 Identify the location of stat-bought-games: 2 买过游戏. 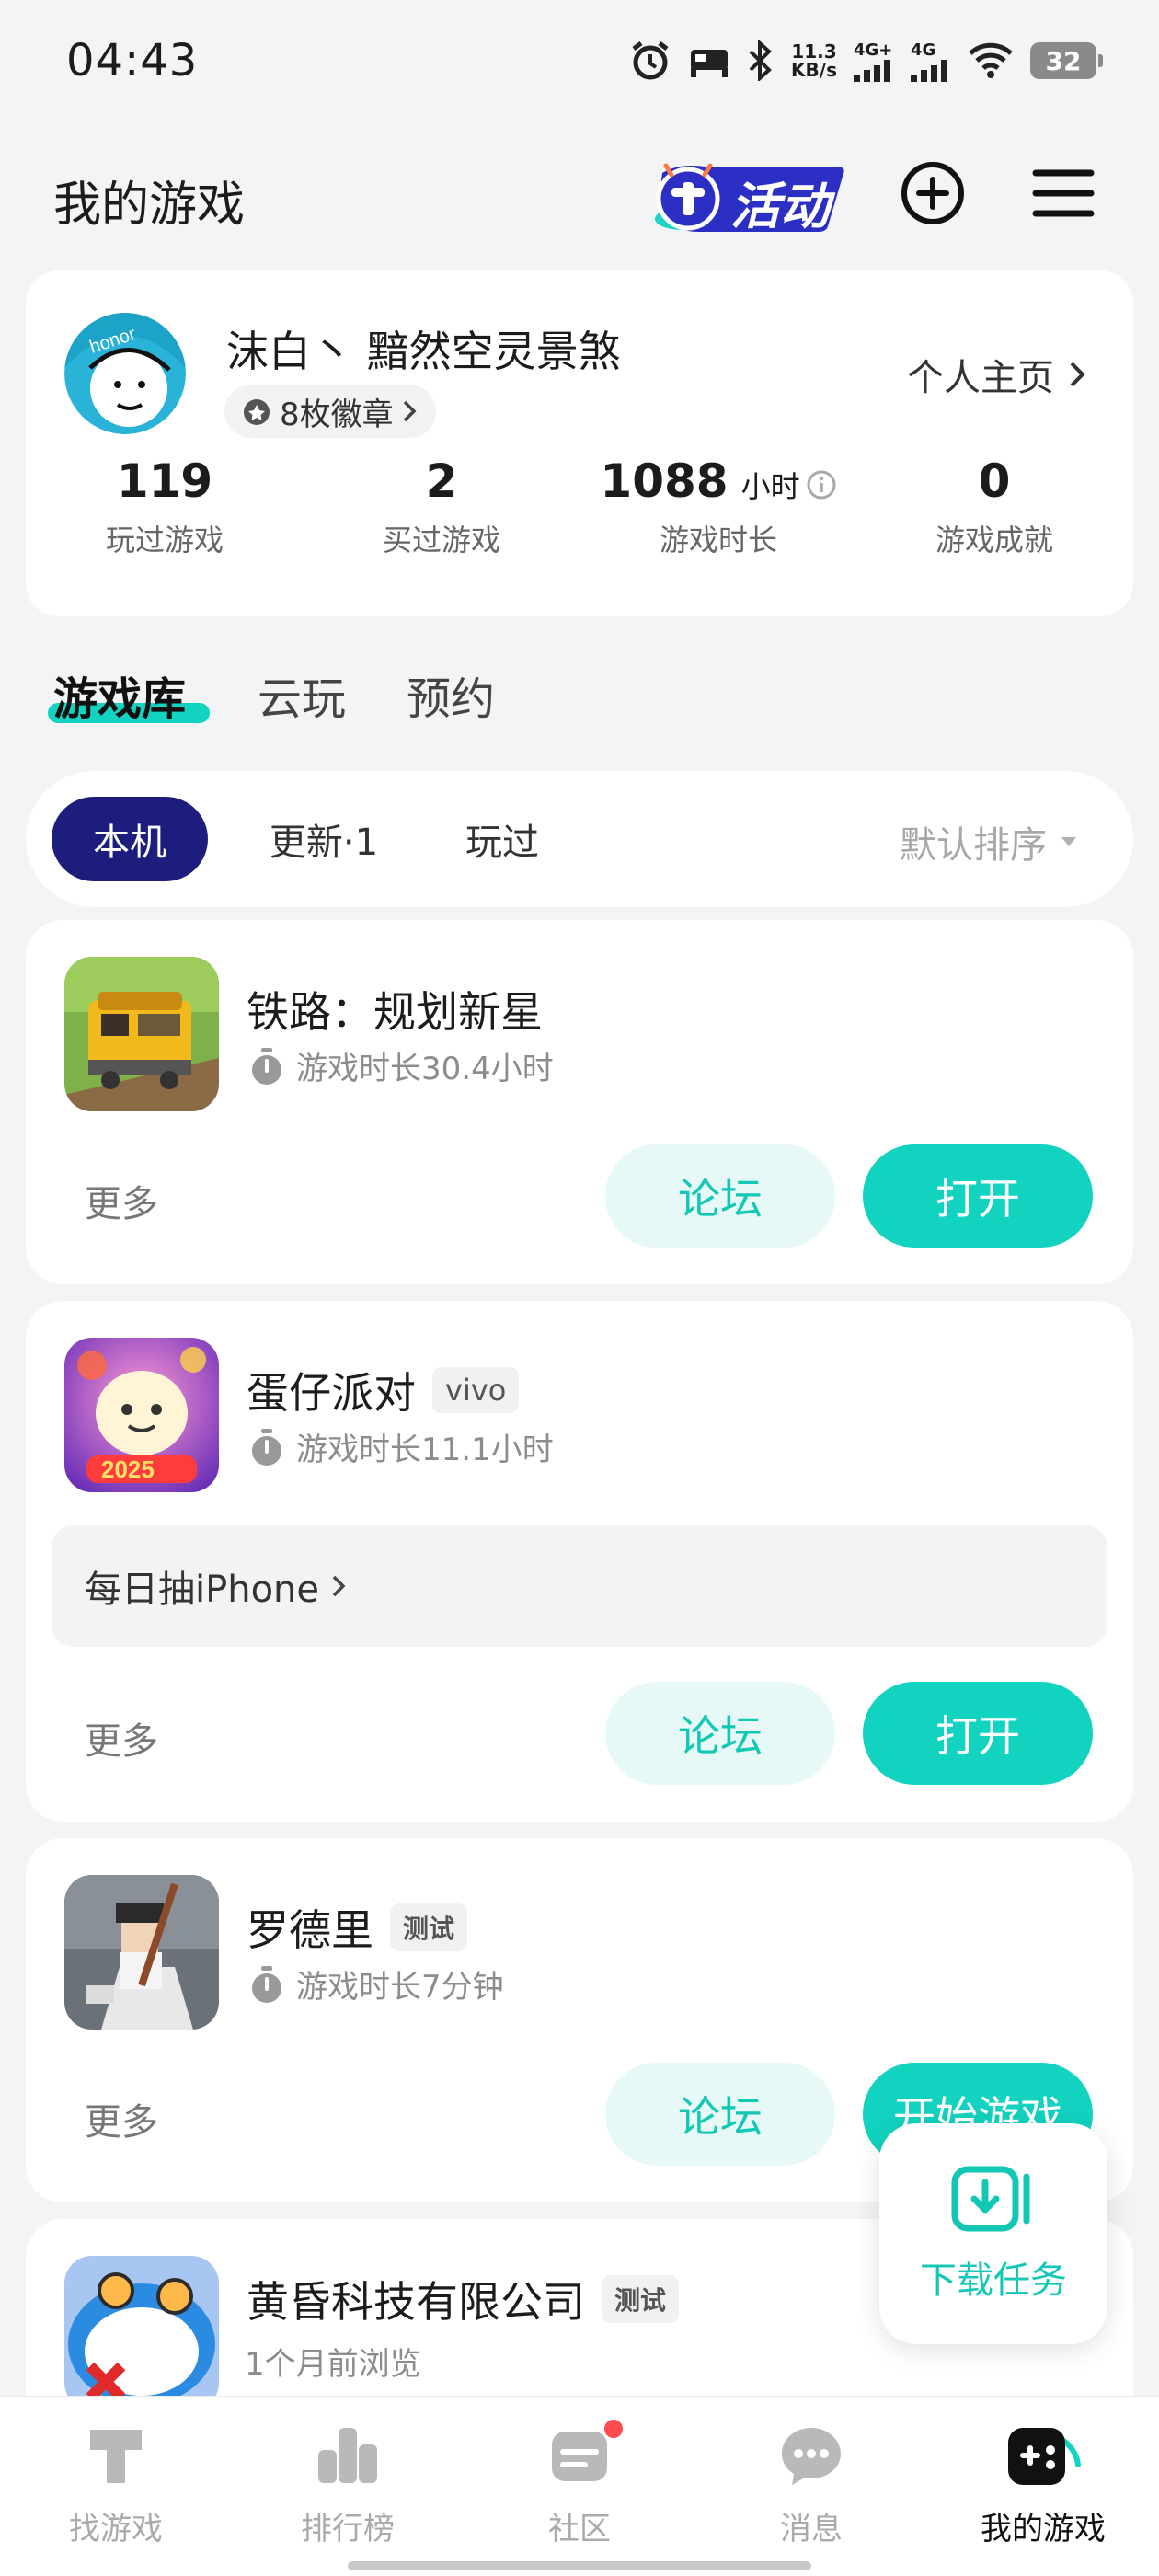
(441, 506).